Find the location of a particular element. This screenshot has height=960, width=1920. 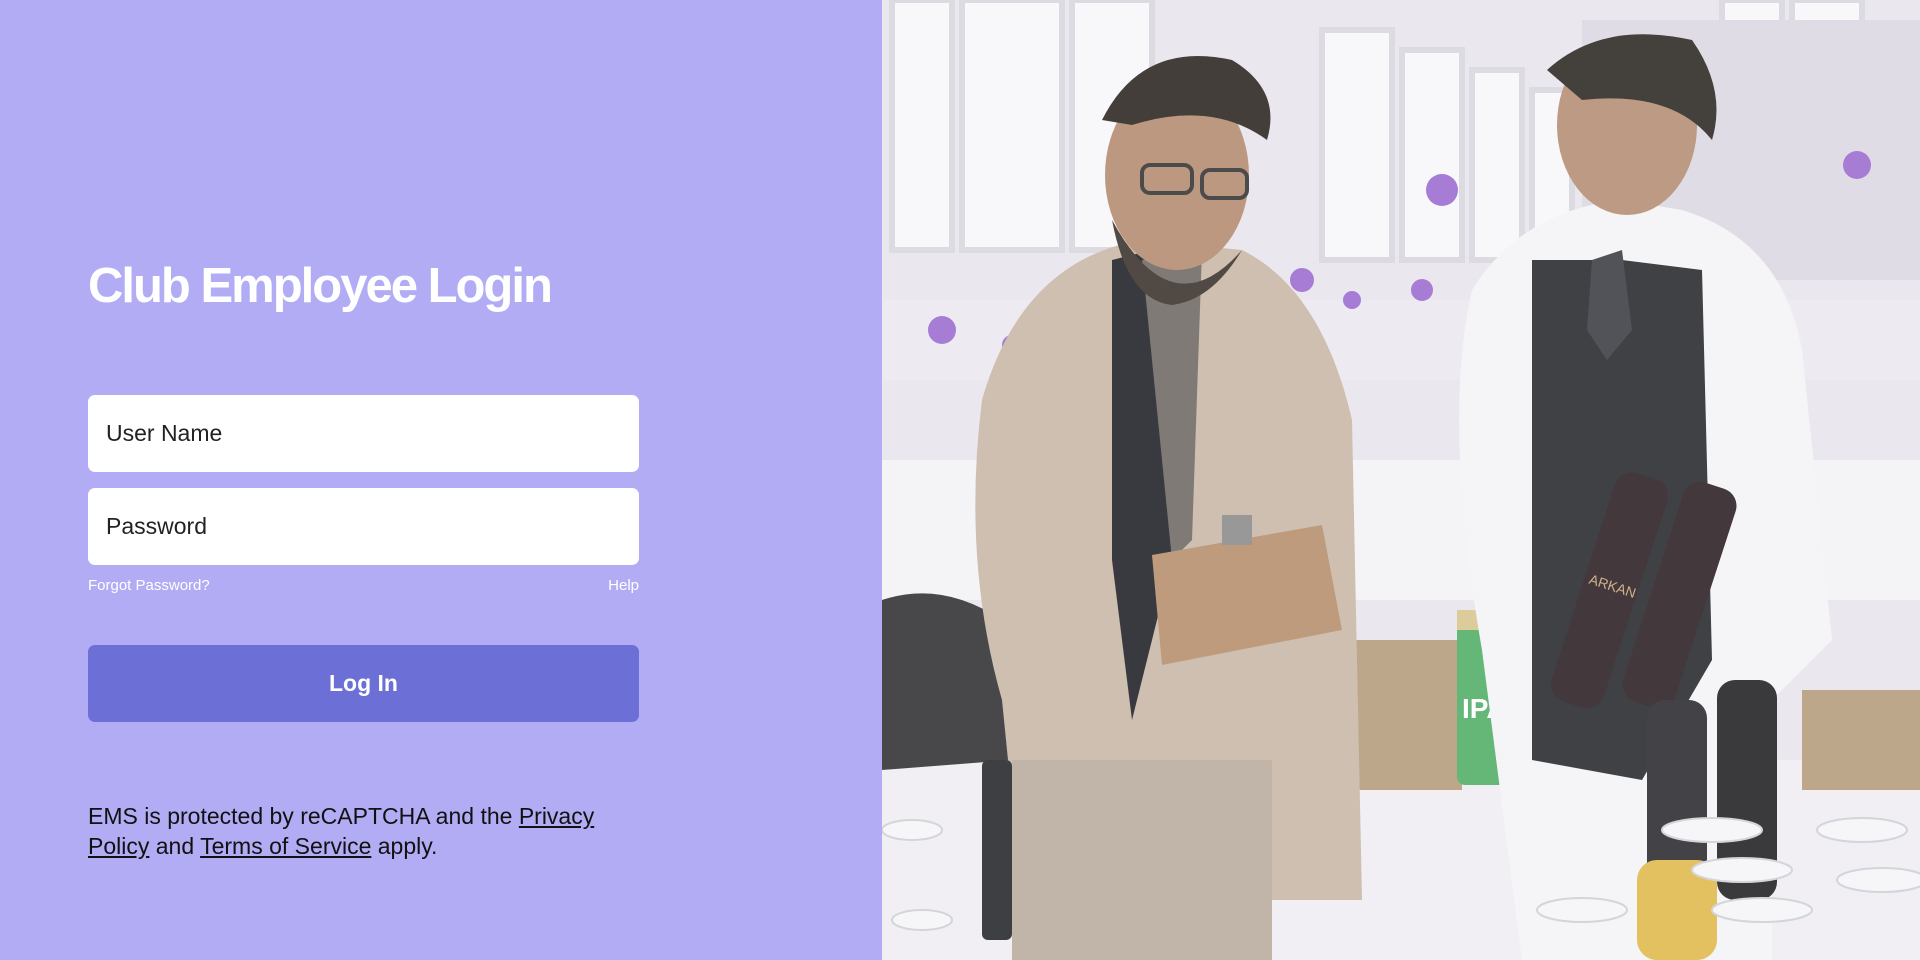

terms-of-service-link: Terms of Service is located at coordinates (285, 846).